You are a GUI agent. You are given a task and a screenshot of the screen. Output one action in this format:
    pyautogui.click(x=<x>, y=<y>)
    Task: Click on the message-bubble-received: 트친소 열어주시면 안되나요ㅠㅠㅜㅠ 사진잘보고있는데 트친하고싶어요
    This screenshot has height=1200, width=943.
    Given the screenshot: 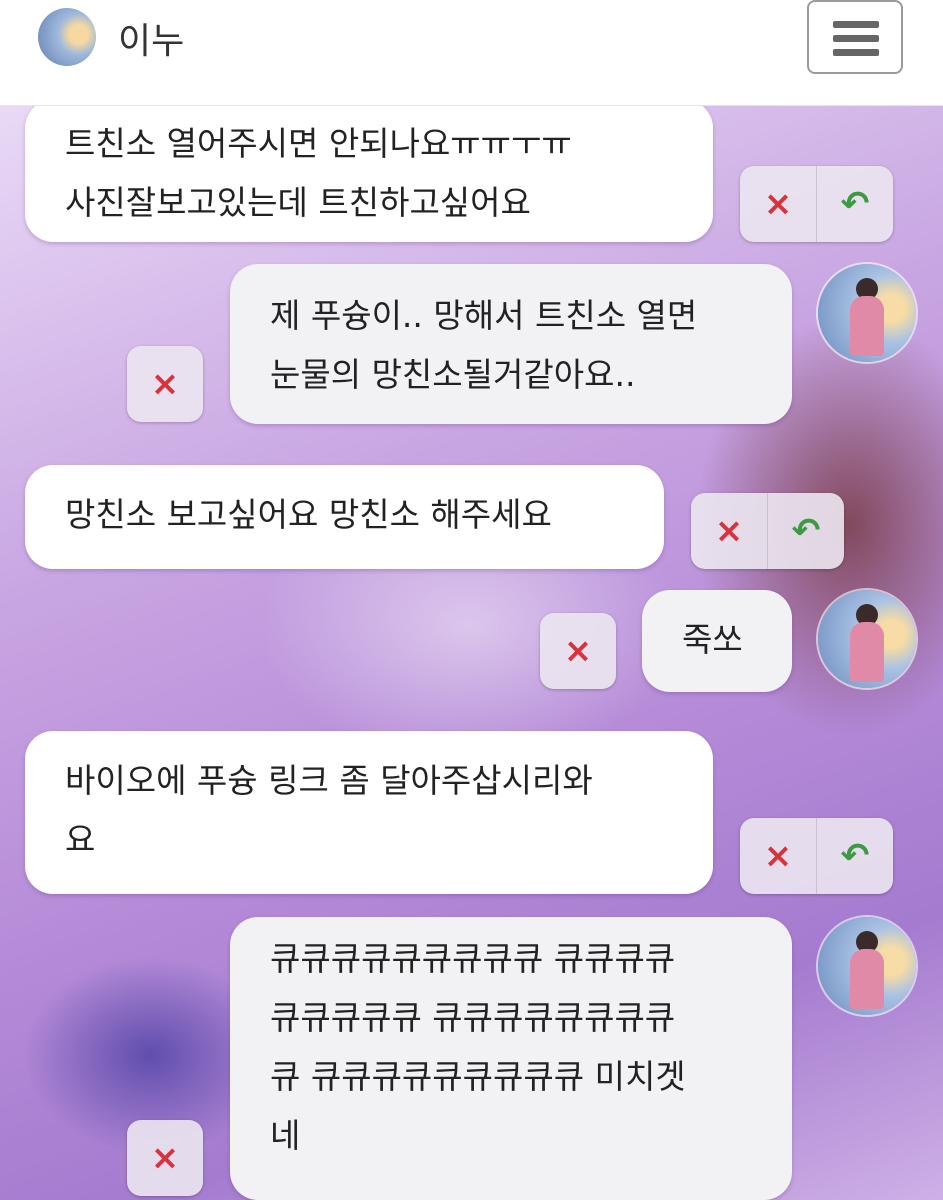 What is the action you would take?
    pyautogui.click(x=369, y=173)
    